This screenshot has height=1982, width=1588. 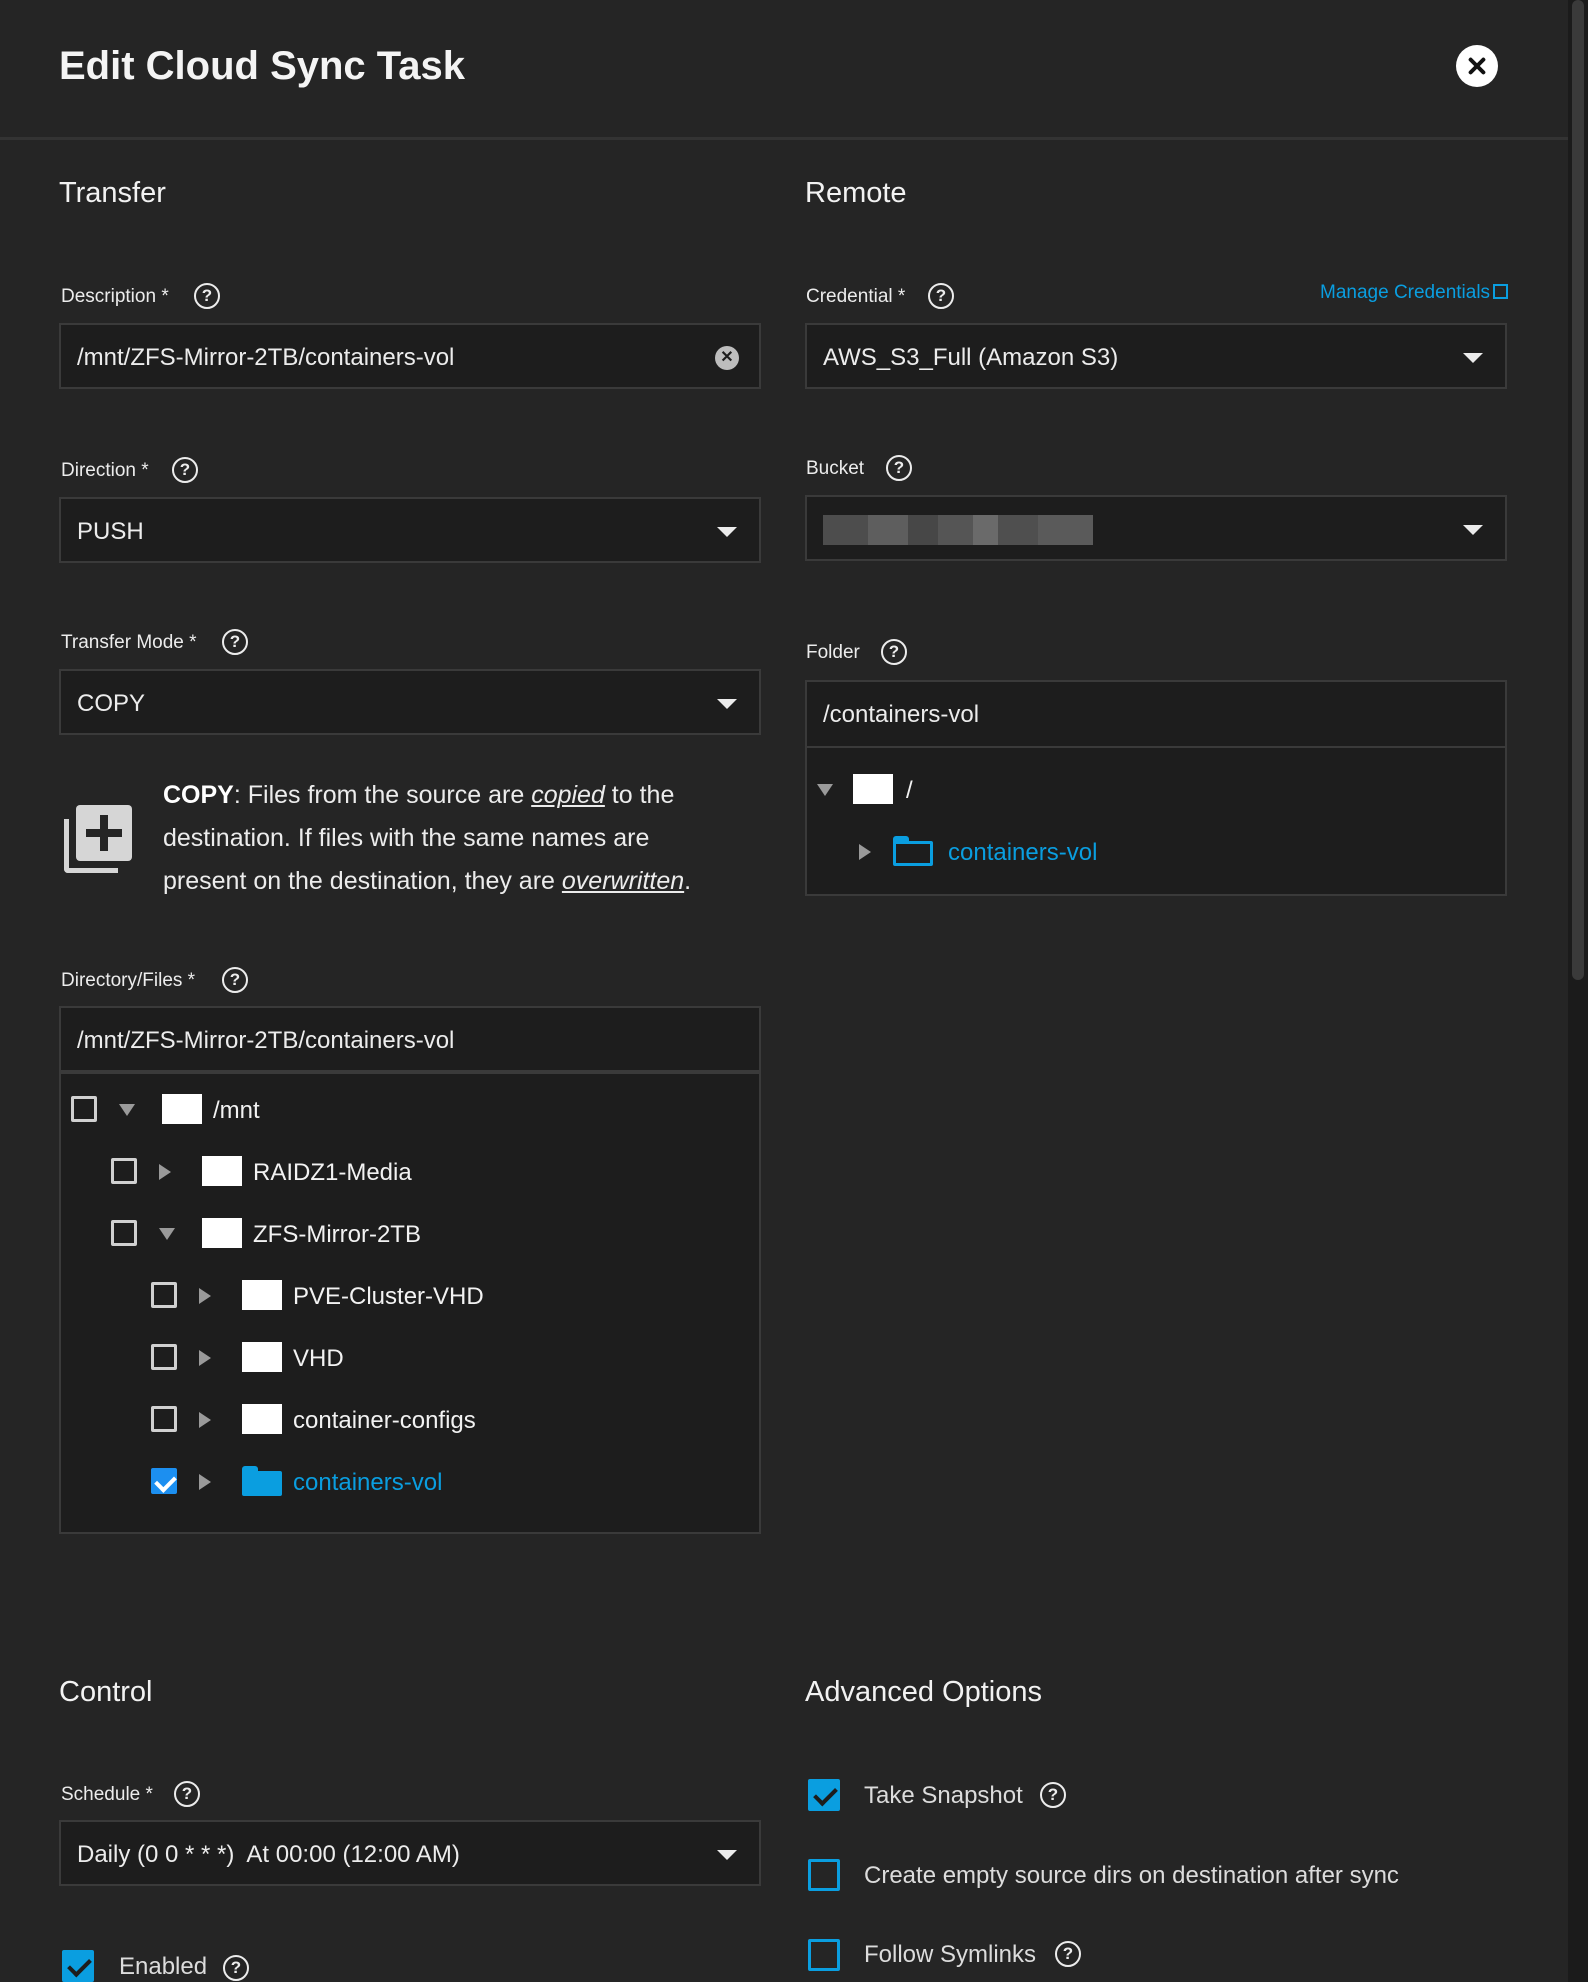 What do you see at coordinates (1156, 821) in the screenshot?
I see `remote-folder-tree: / containers-vol` at bounding box center [1156, 821].